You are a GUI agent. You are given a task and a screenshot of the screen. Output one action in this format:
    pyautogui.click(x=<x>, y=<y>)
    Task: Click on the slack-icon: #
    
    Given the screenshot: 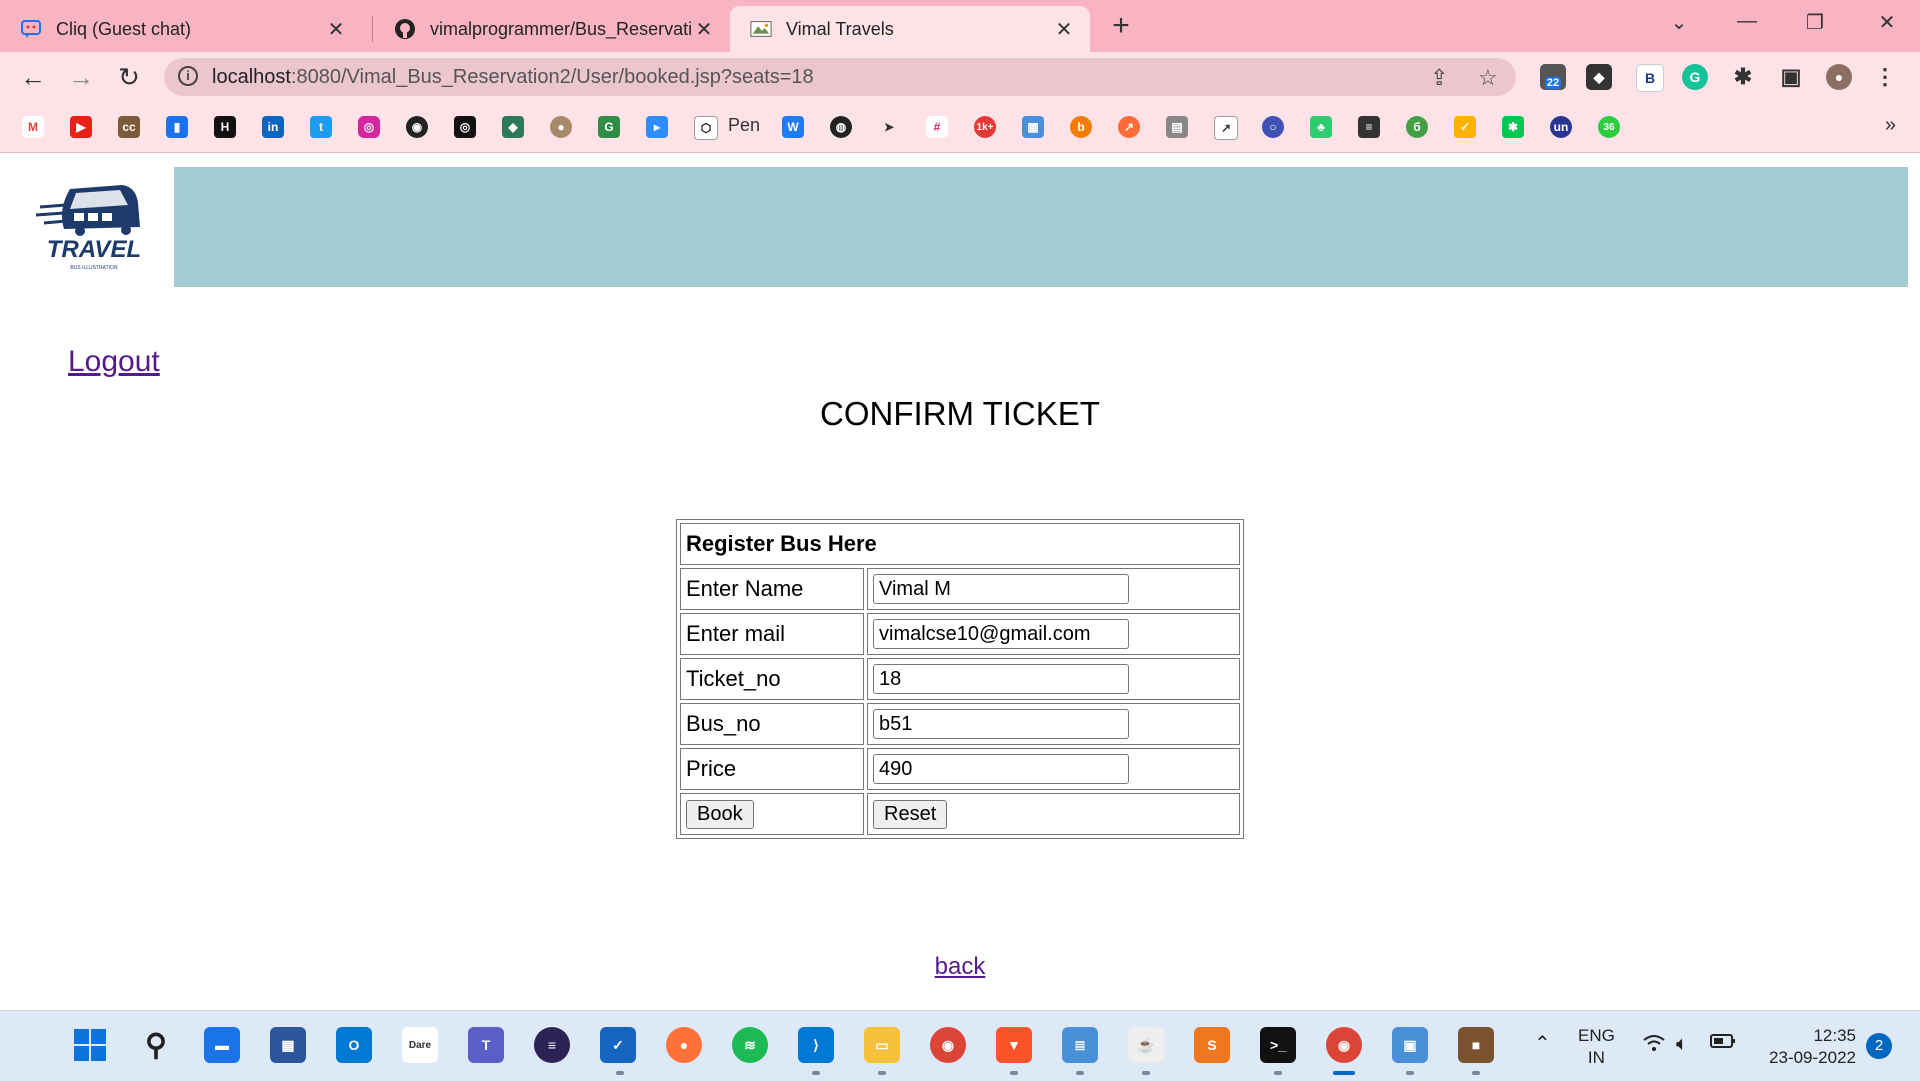 What is the action you would take?
    pyautogui.click(x=937, y=127)
    